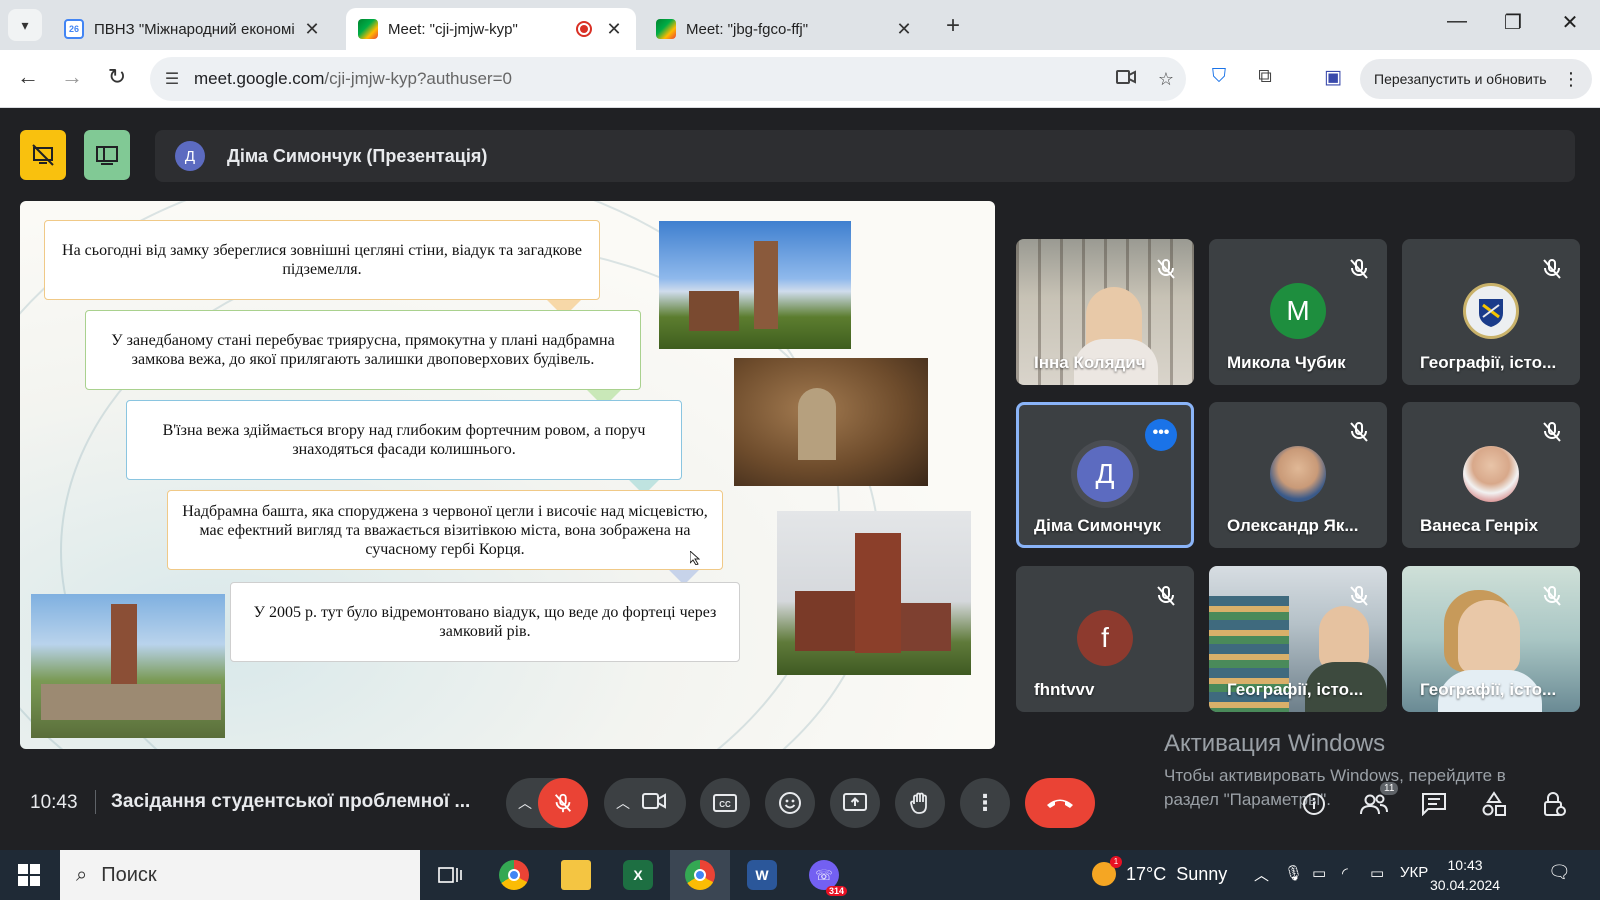  Describe the element at coordinates (450, 875) in the screenshot. I see `task-view-icon` at that location.